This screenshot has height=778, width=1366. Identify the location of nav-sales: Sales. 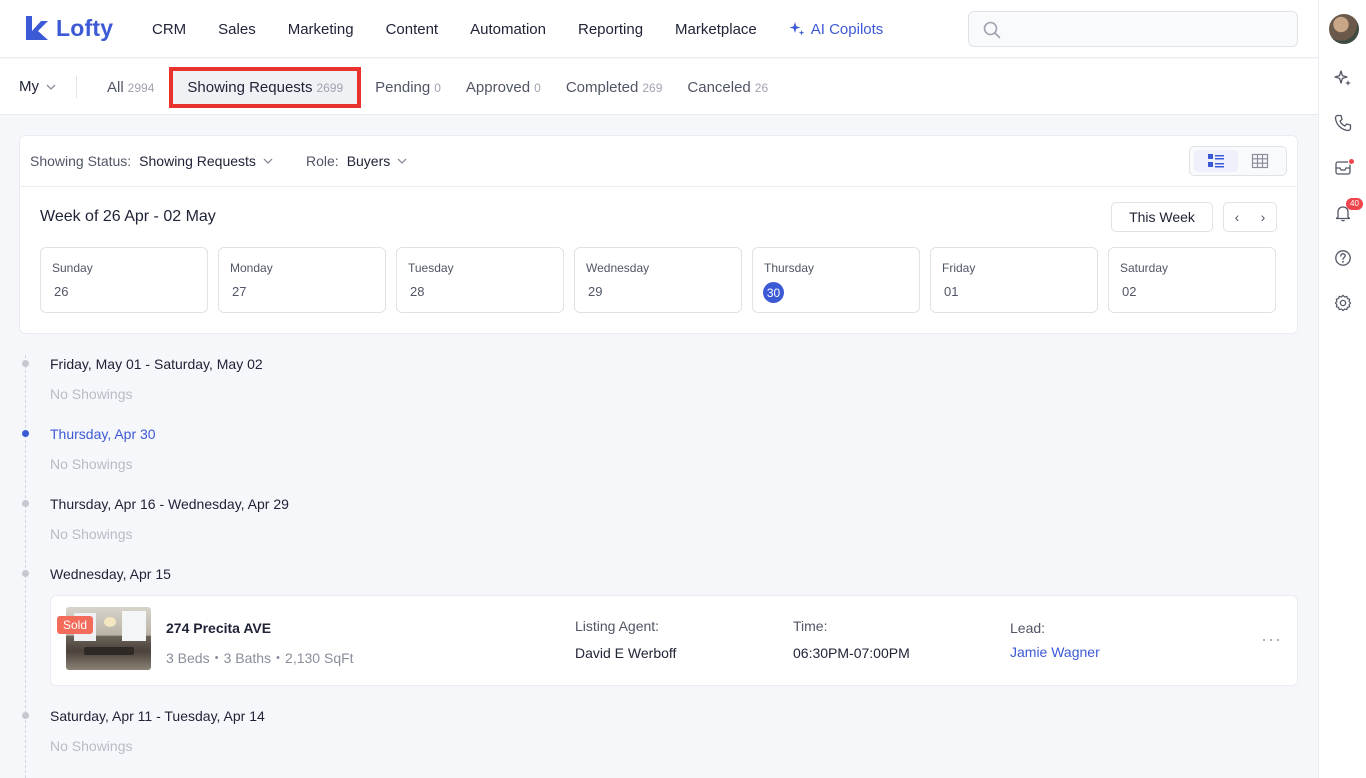
(237, 29).